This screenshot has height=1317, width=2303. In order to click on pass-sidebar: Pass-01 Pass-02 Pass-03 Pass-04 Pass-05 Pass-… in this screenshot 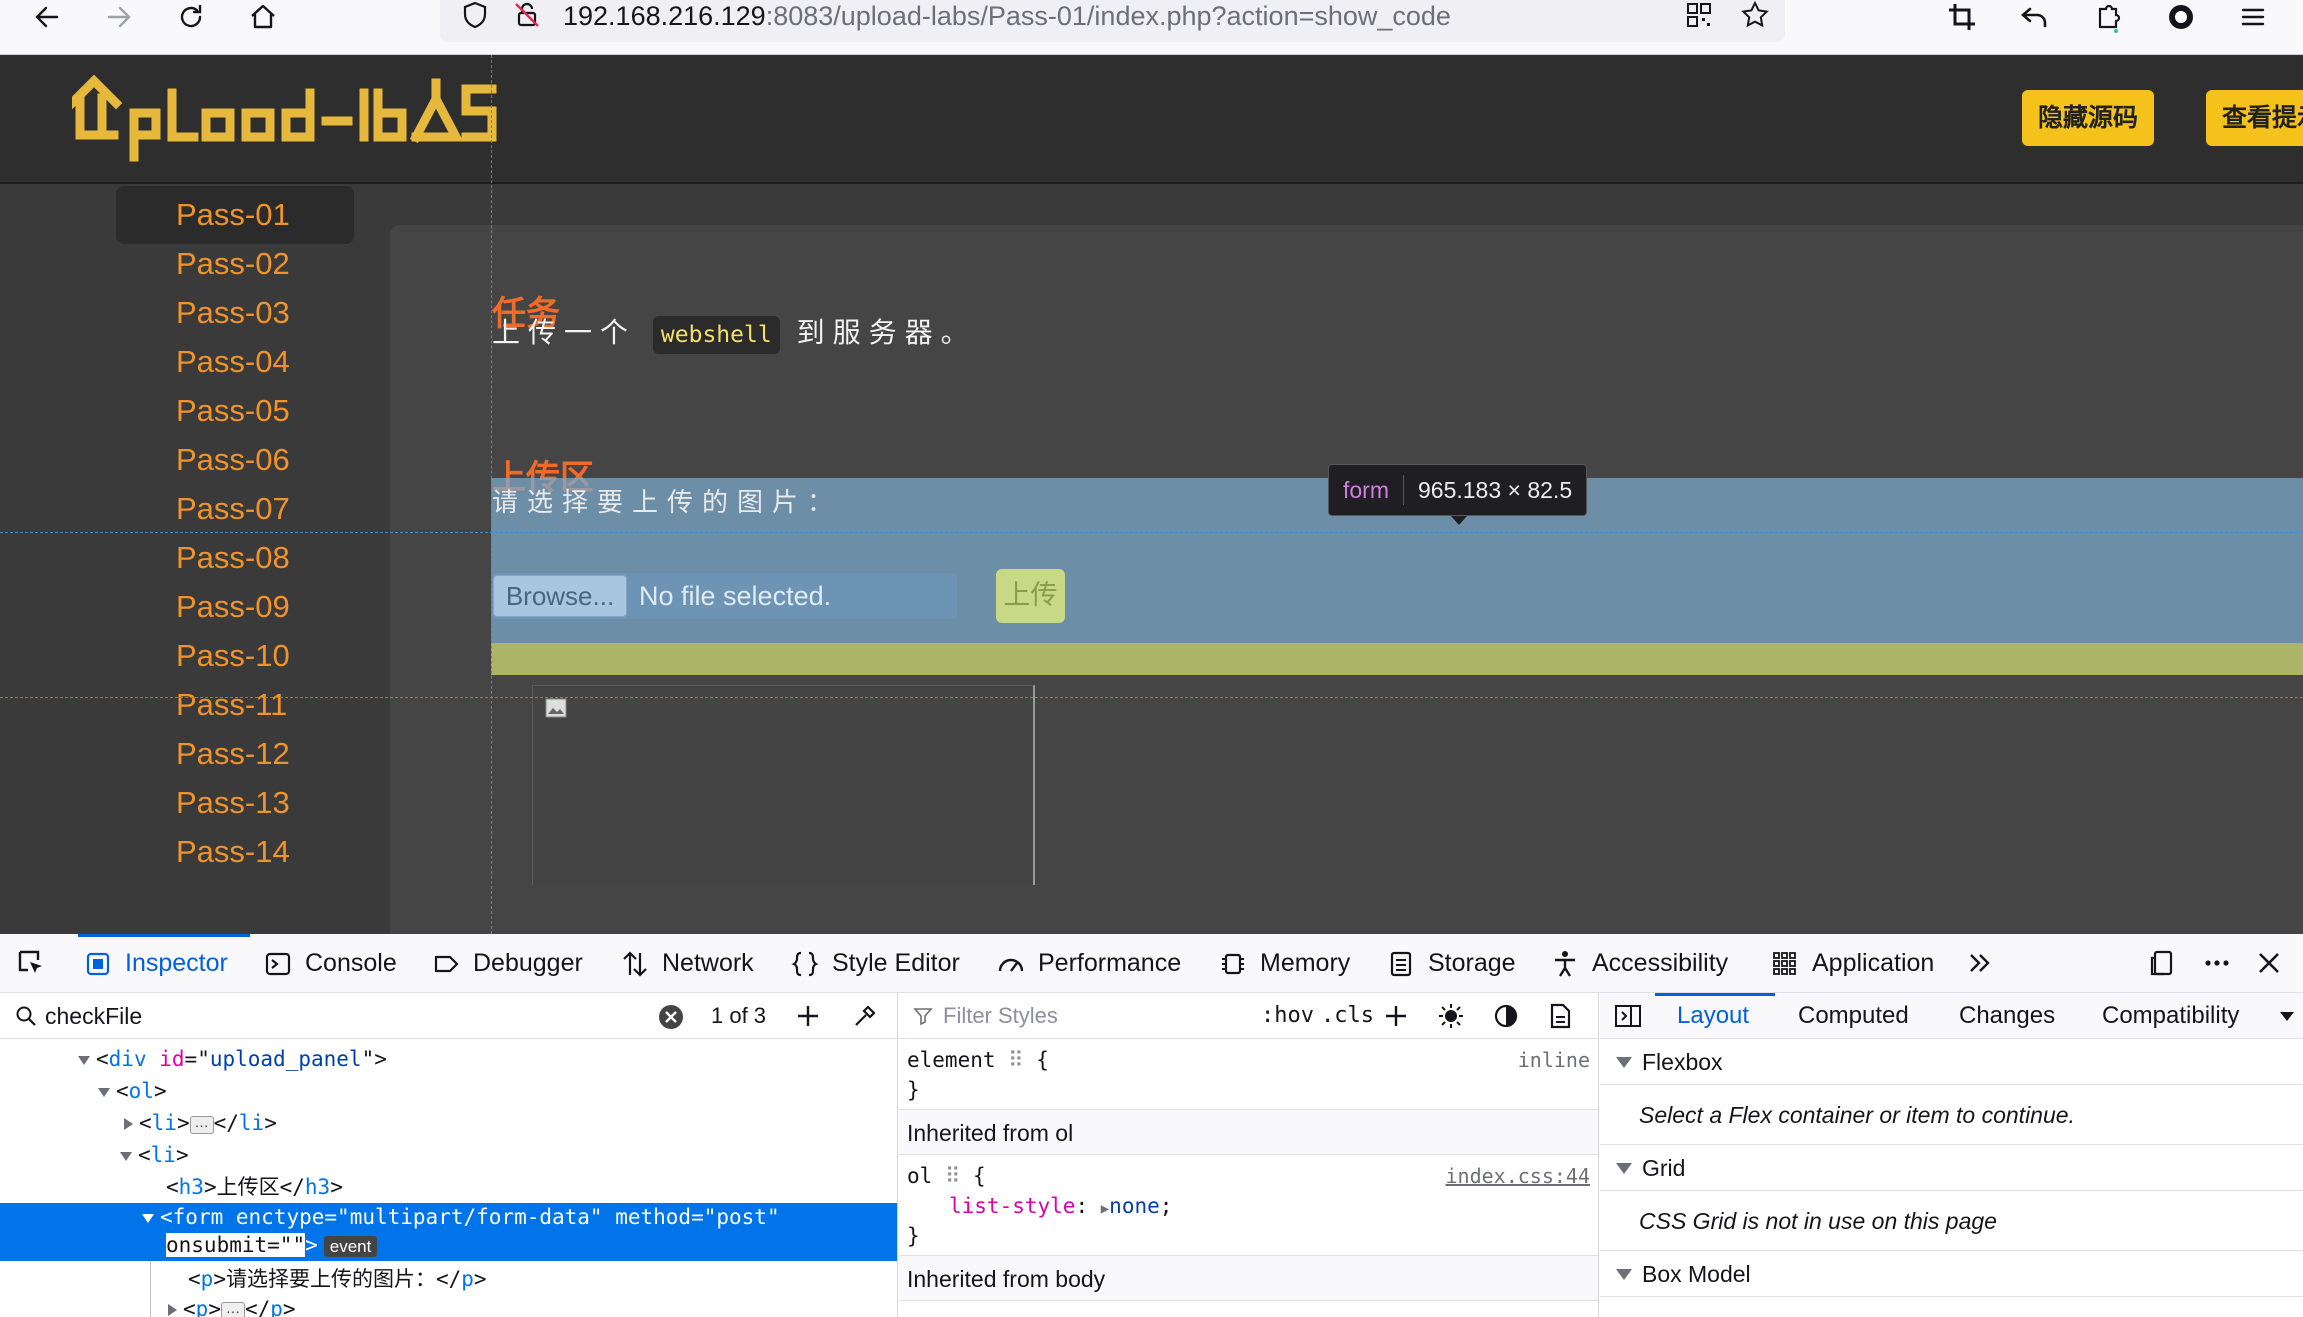, I will do `click(195, 560)`.